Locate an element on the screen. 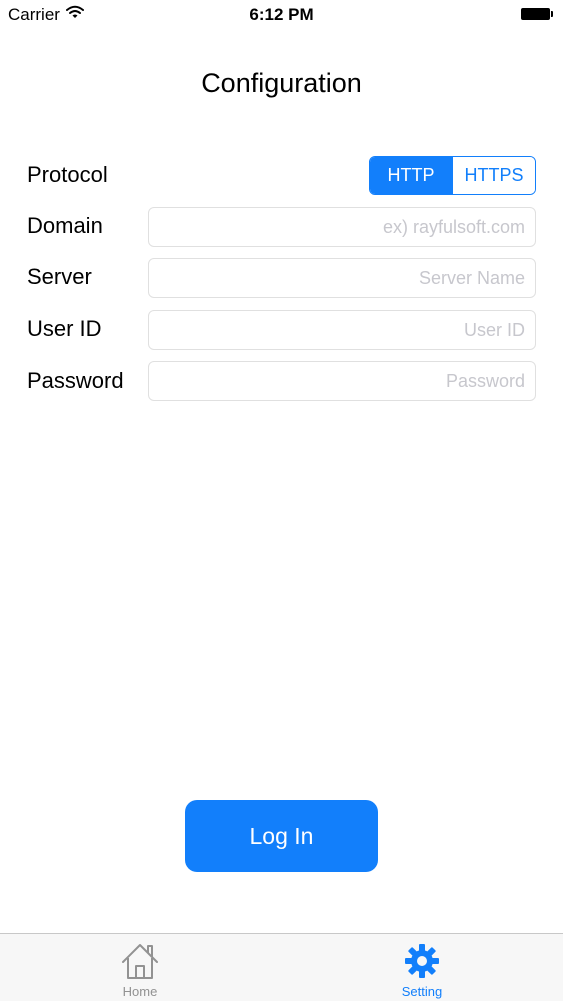  protocol-option-https: HTTPS is located at coordinates (493, 175).